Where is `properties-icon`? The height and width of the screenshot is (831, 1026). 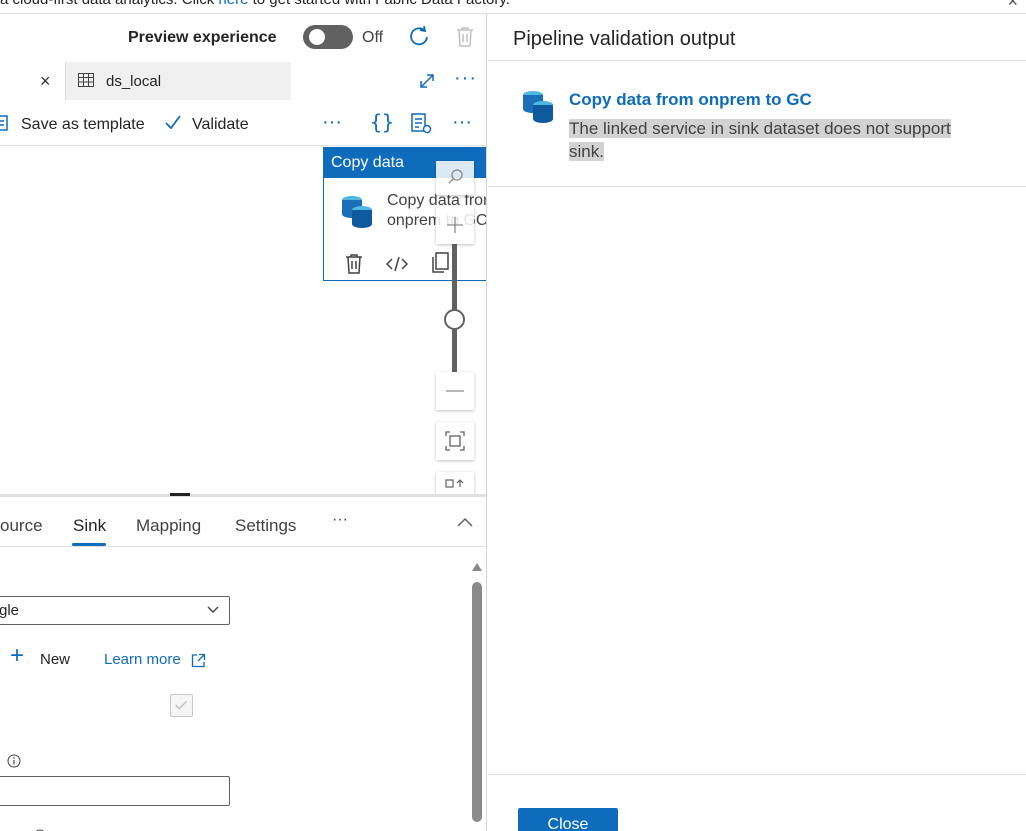
properties-icon is located at coordinates (421, 123).